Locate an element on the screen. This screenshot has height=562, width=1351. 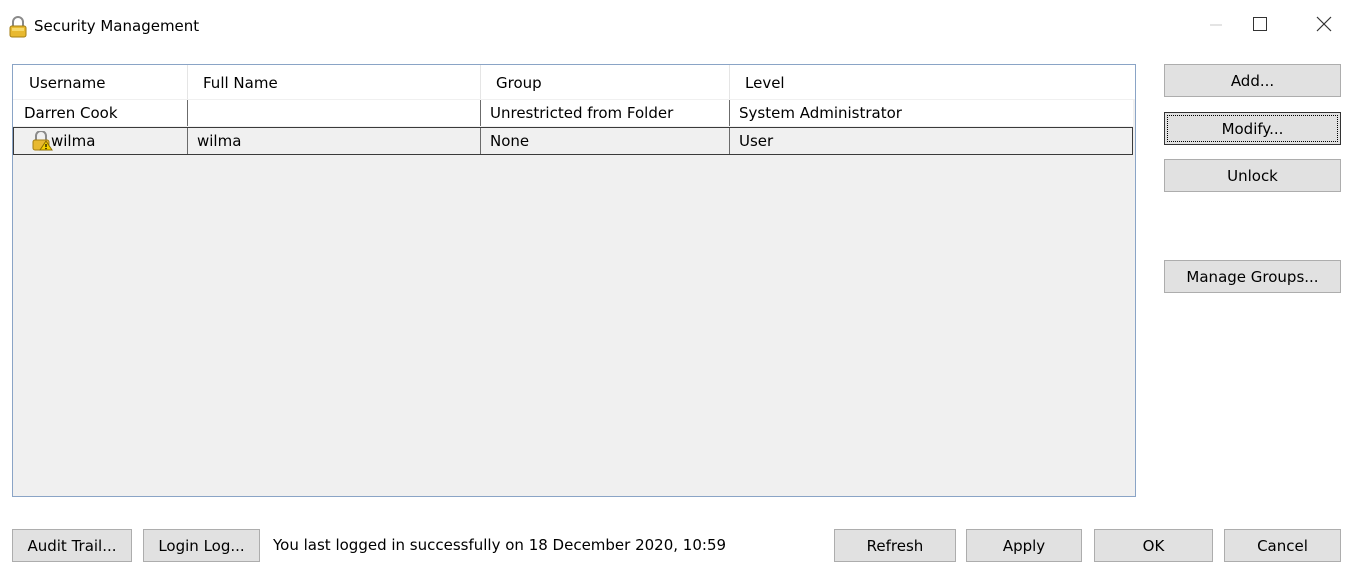
cell-group: None is located at coordinates (510, 141).